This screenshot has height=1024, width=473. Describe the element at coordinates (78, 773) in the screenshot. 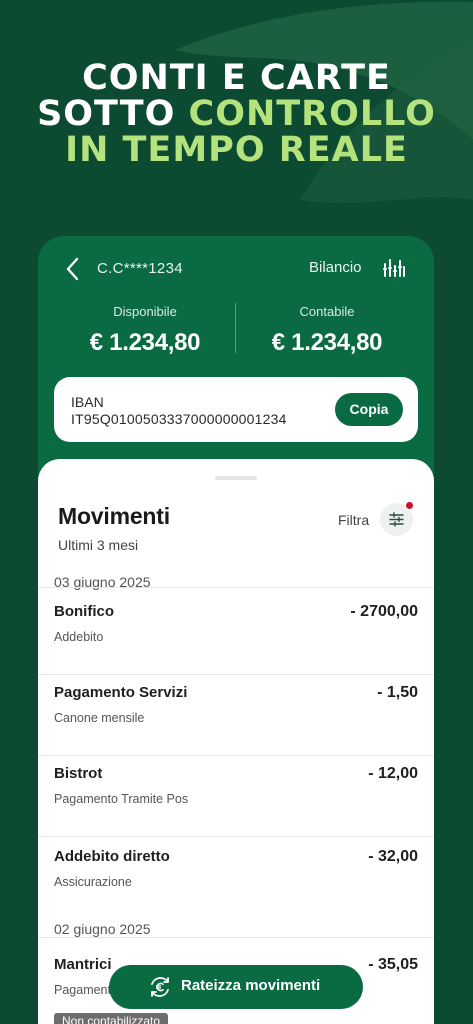

I see `transaction-title: Bistrot` at that location.